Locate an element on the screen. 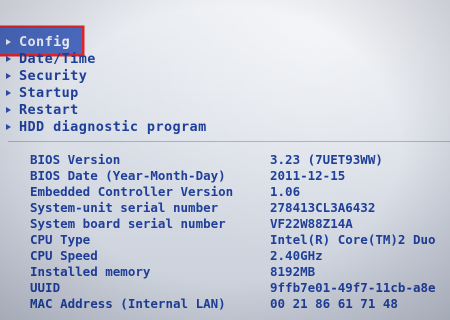  menu-item-label: HDD diagnostic program is located at coordinates (113, 127).